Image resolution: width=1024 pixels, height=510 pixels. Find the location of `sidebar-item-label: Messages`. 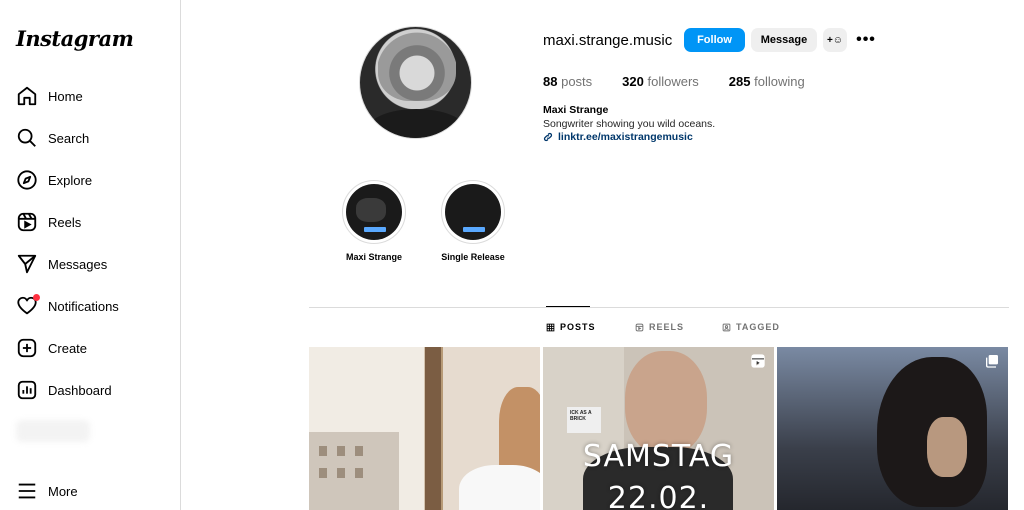

sidebar-item-label: Messages is located at coordinates (78, 264).